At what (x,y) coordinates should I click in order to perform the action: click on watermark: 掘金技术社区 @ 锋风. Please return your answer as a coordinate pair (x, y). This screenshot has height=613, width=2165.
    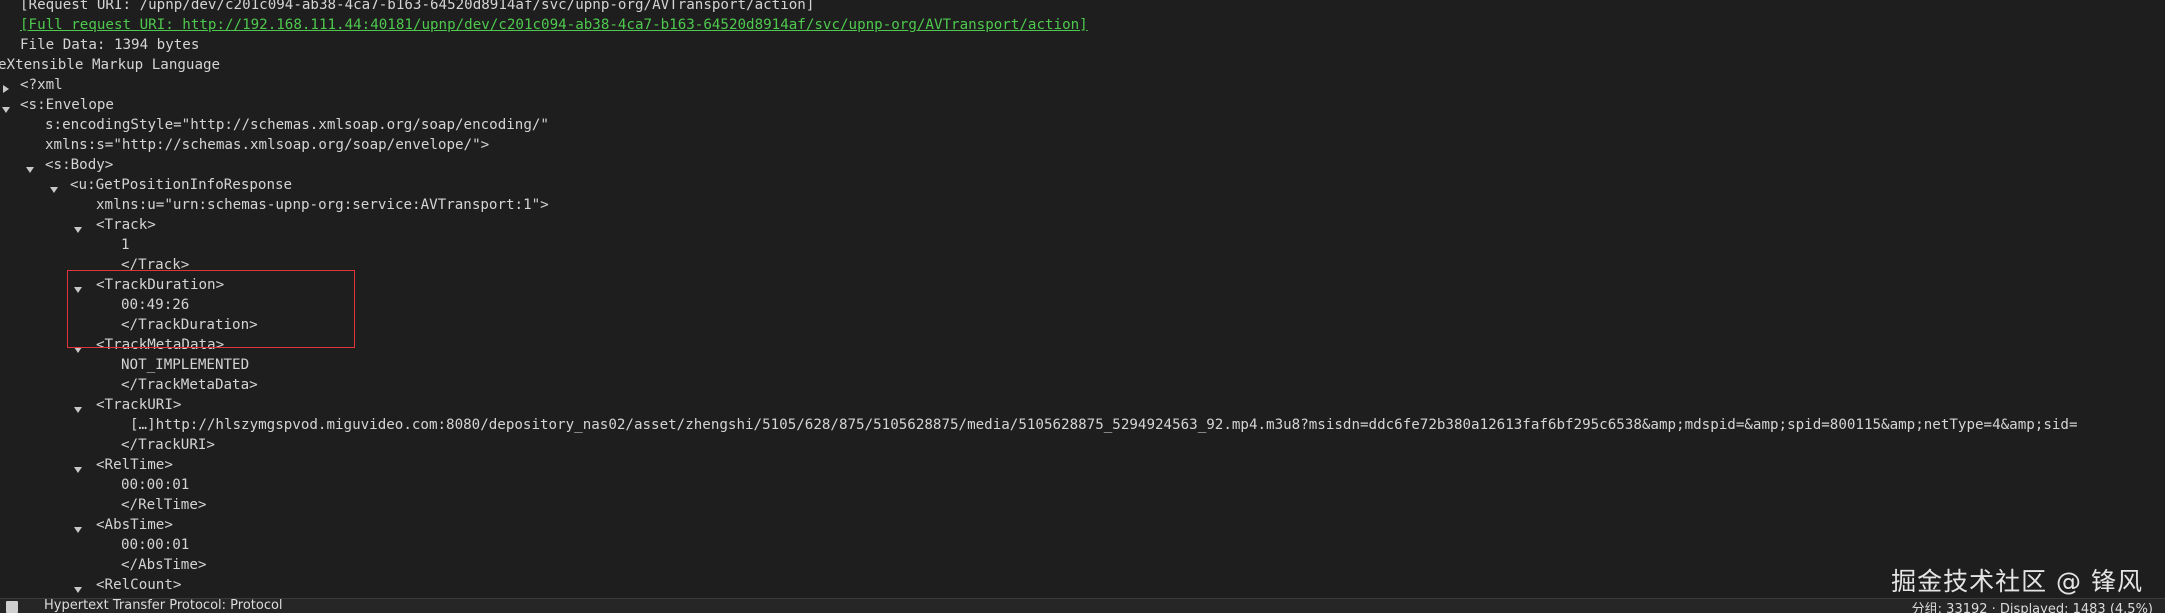
    Looking at the image, I should click on (2017, 581).